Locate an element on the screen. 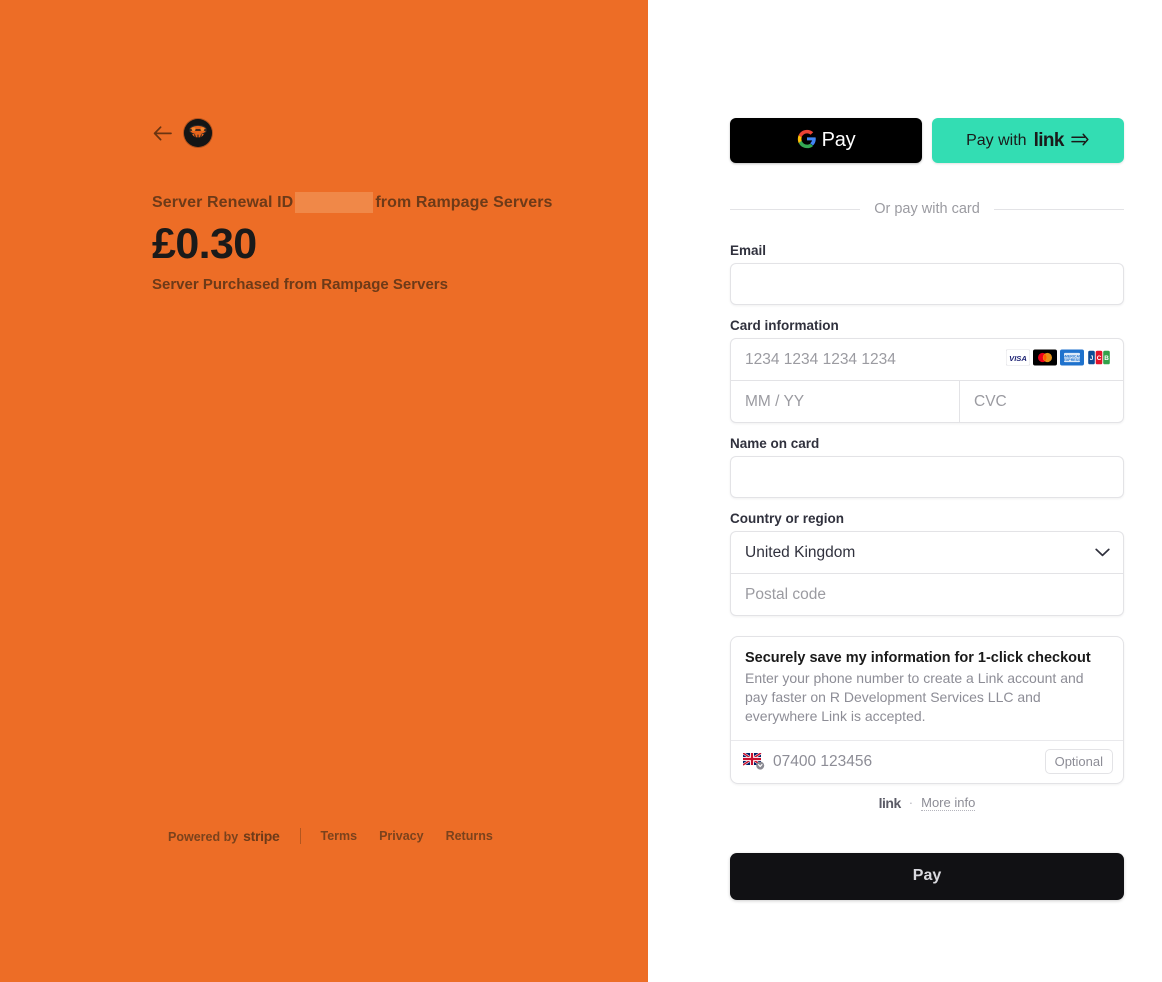 This screenshot has width=1162, height=982. google-pay-label: Pay is located at coordinates (838, 140).